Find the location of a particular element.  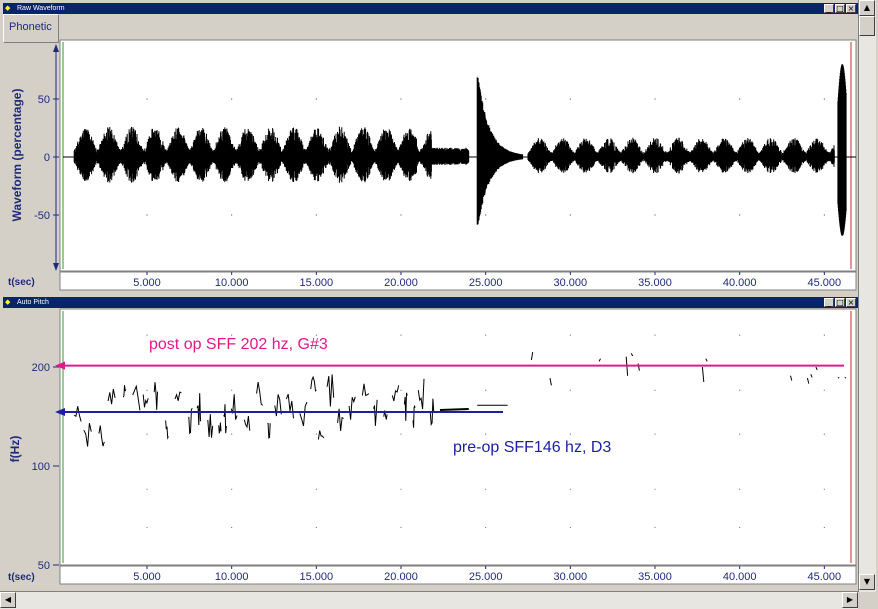

waveform-x-tick-label: 25.000 is located at coordinates (486, 283).